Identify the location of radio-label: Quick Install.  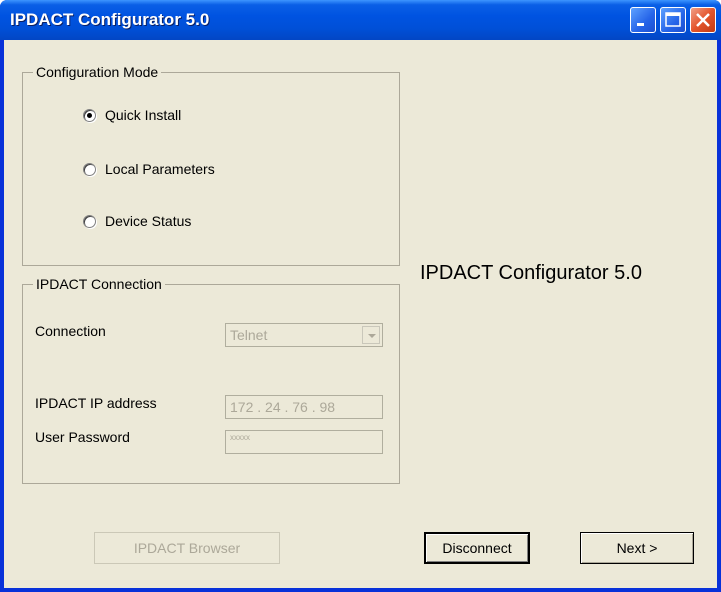
(143, 115).